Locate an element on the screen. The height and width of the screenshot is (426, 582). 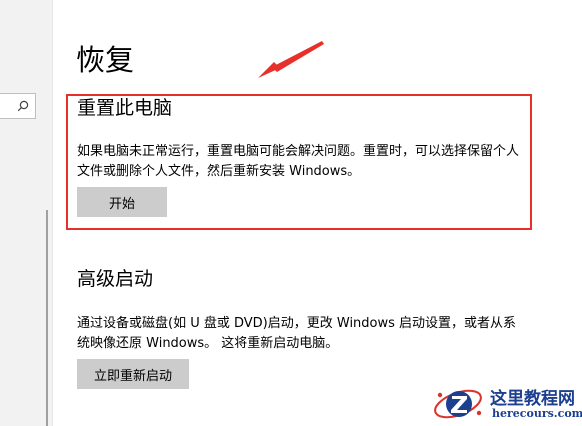
settings-nav-pane is located at coordinates (26, 213).